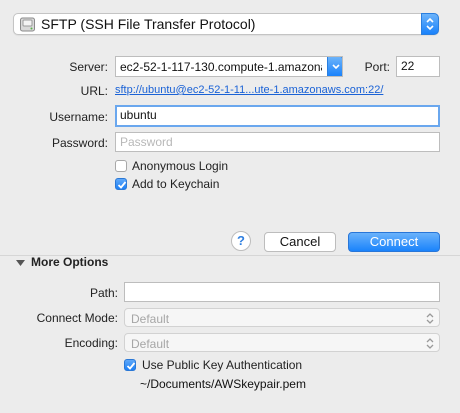  Describe the element at coordinates (150, 319) in the screenshot. I see `connect-mode-value: Default` at that location.